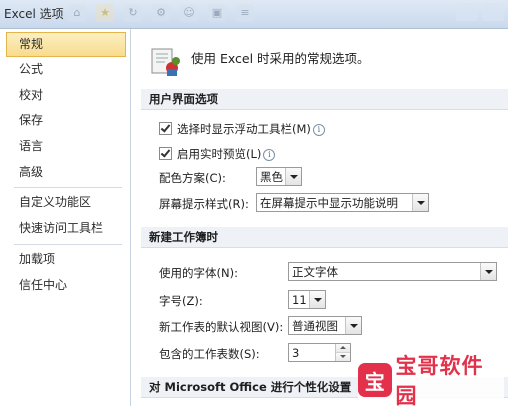  I want to click on window-controls, so click(478, 13).